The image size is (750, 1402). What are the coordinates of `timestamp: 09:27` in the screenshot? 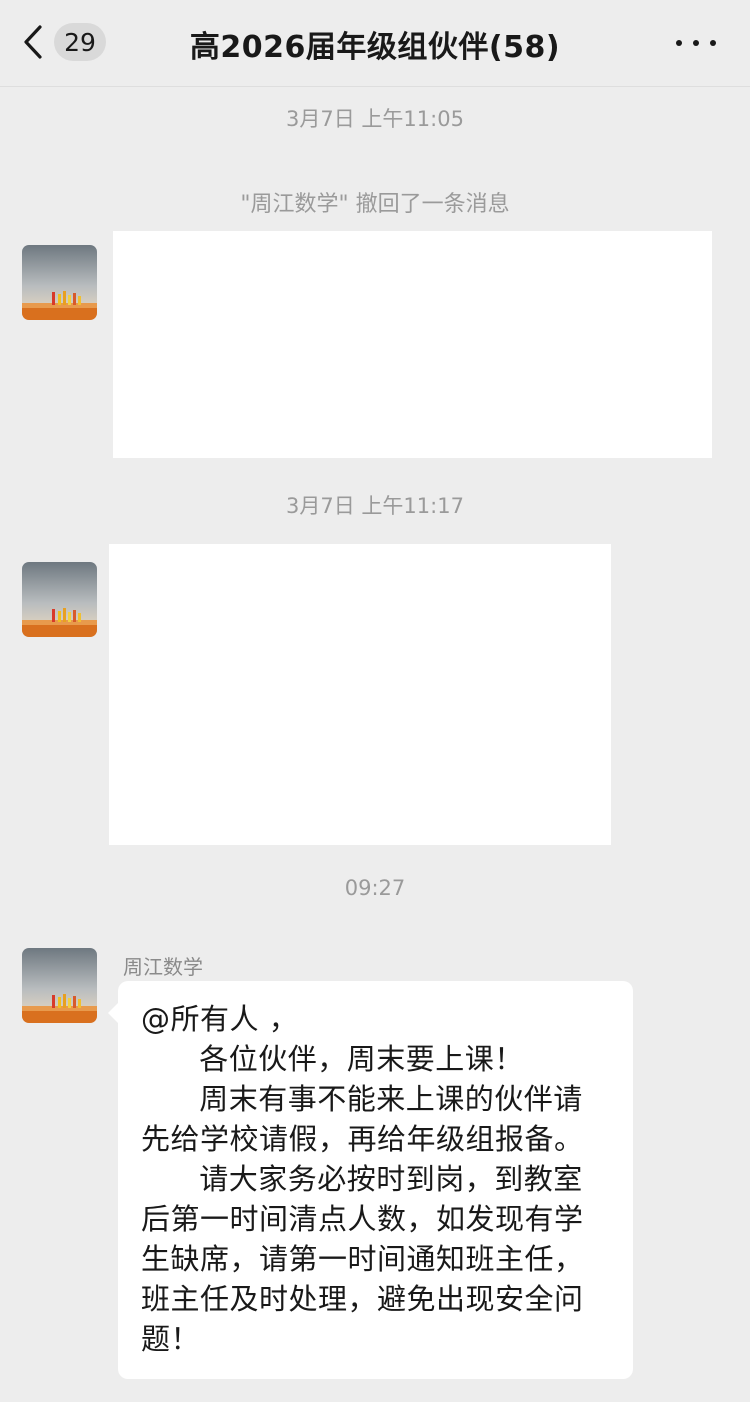 It's located at (375, 888).